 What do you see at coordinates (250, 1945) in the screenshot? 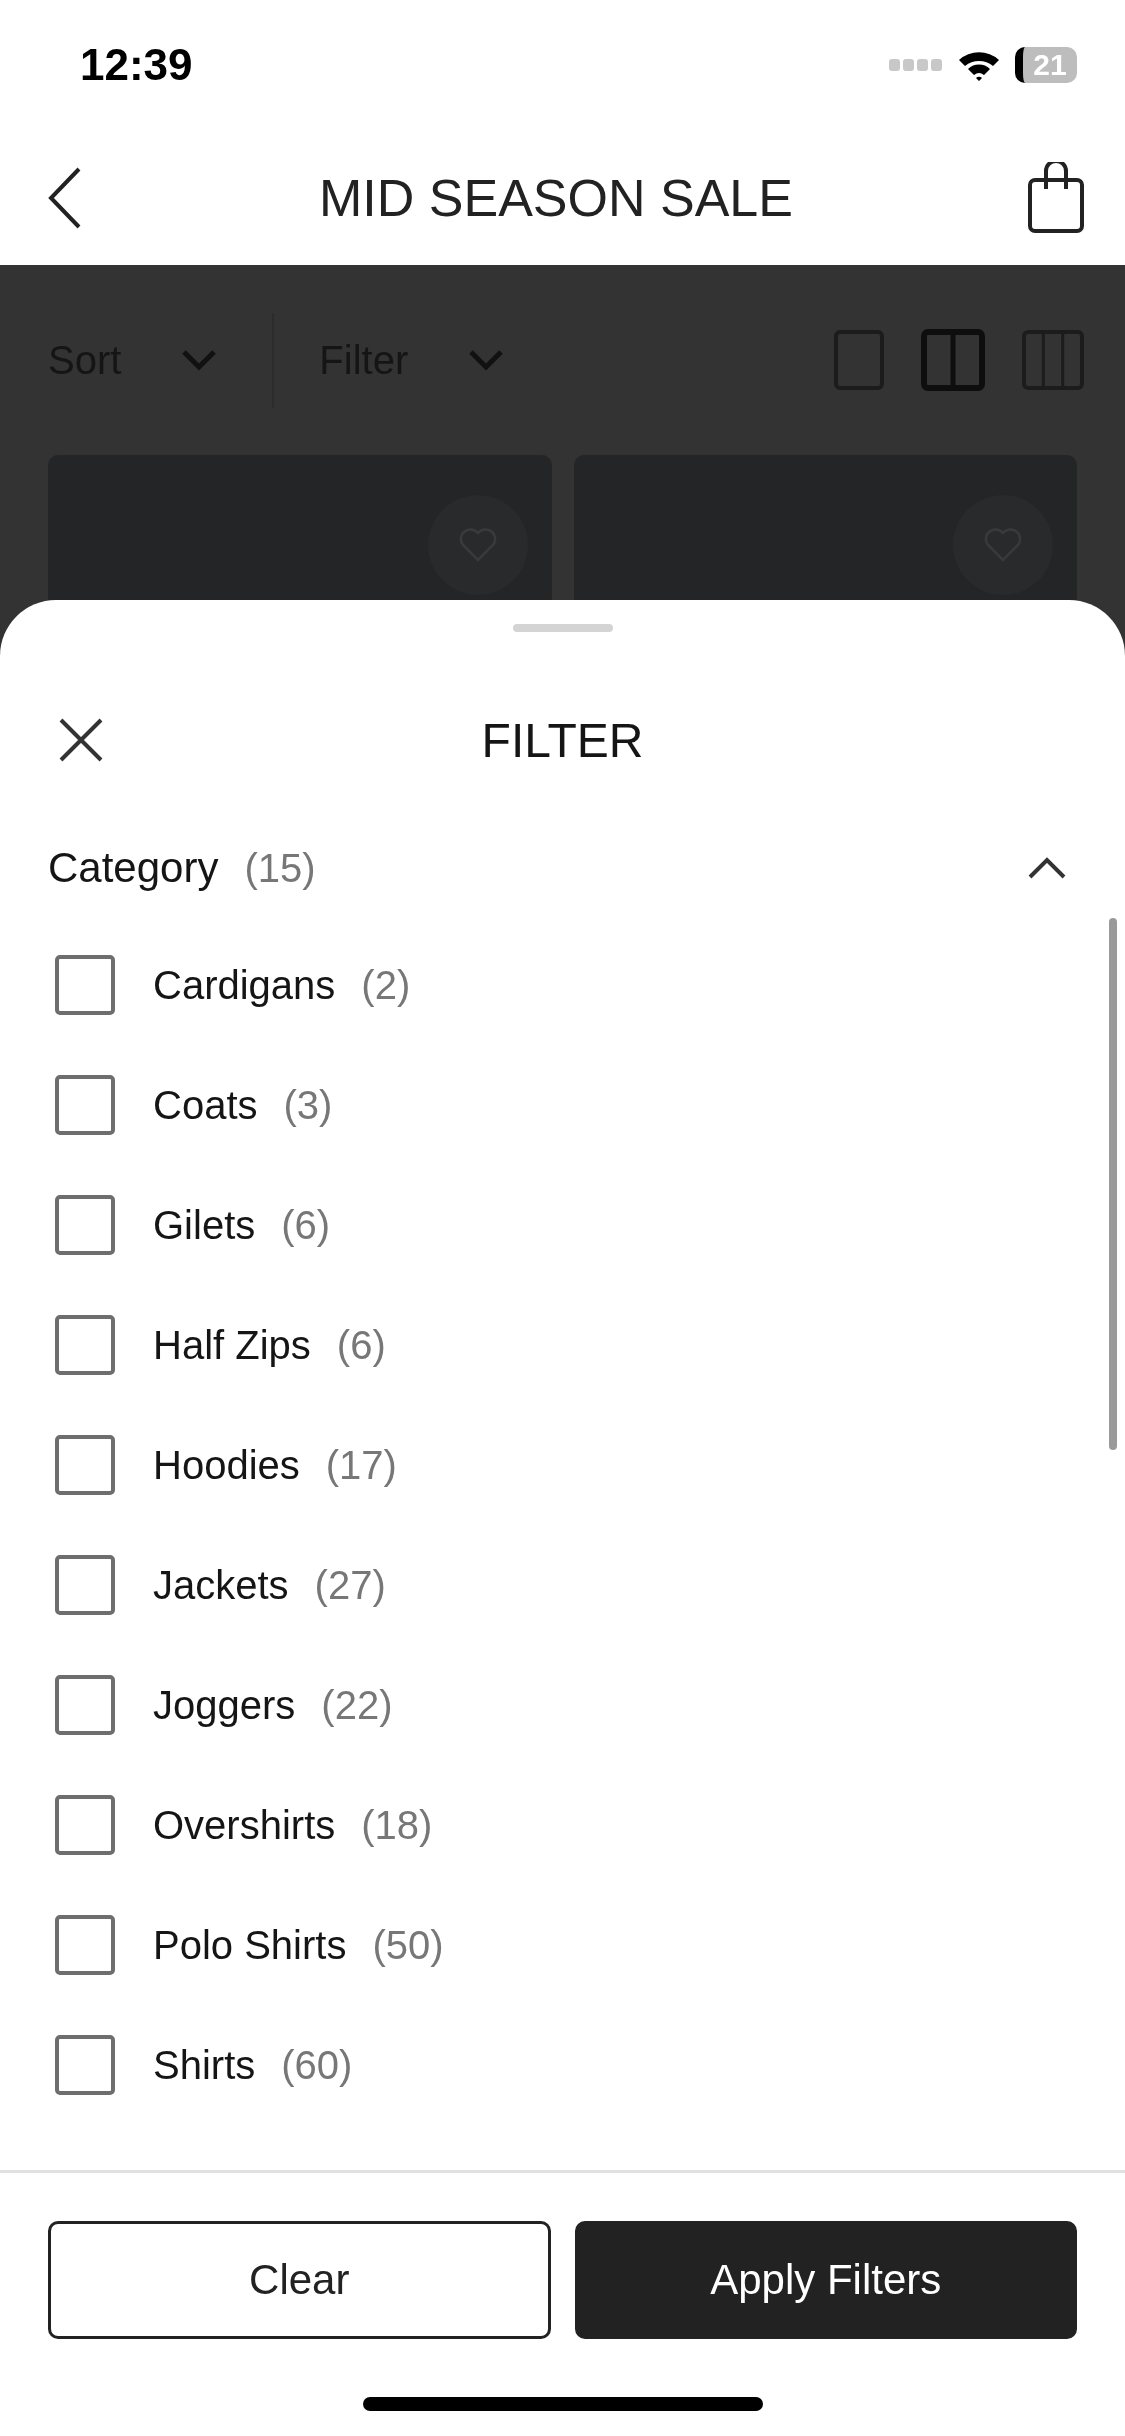
I see `option-label: Polo Shirts` at bounding box center [250, 1945].